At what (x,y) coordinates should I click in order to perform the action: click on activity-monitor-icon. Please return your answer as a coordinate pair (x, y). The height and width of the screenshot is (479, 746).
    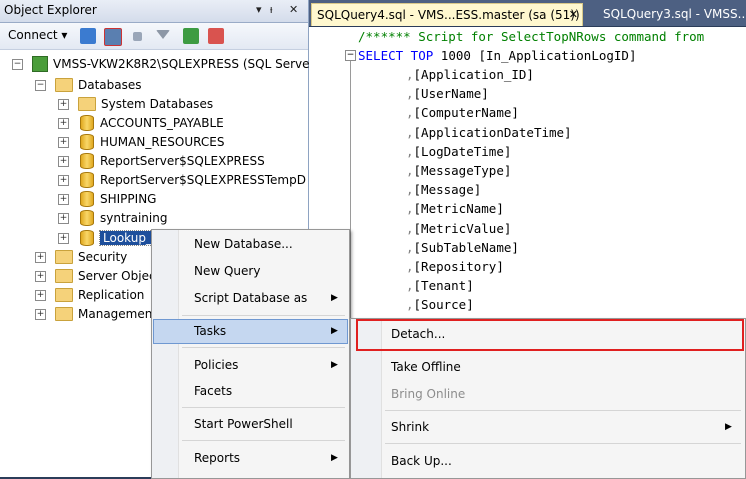
    Looking at the image, I should click on (216, 36).